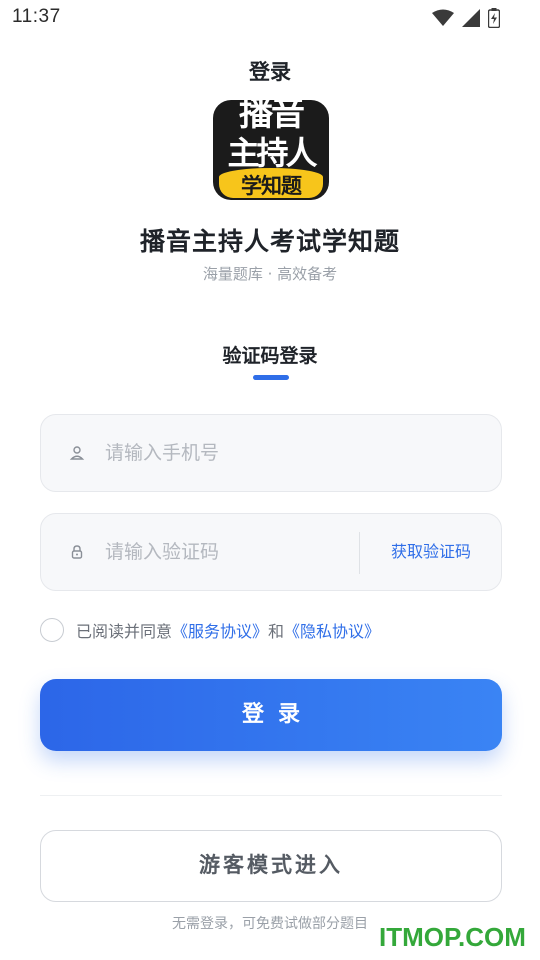  Describe the element at coordinates (270, 18) in the screenshot. I see `status-bar: 11:37` at that location.